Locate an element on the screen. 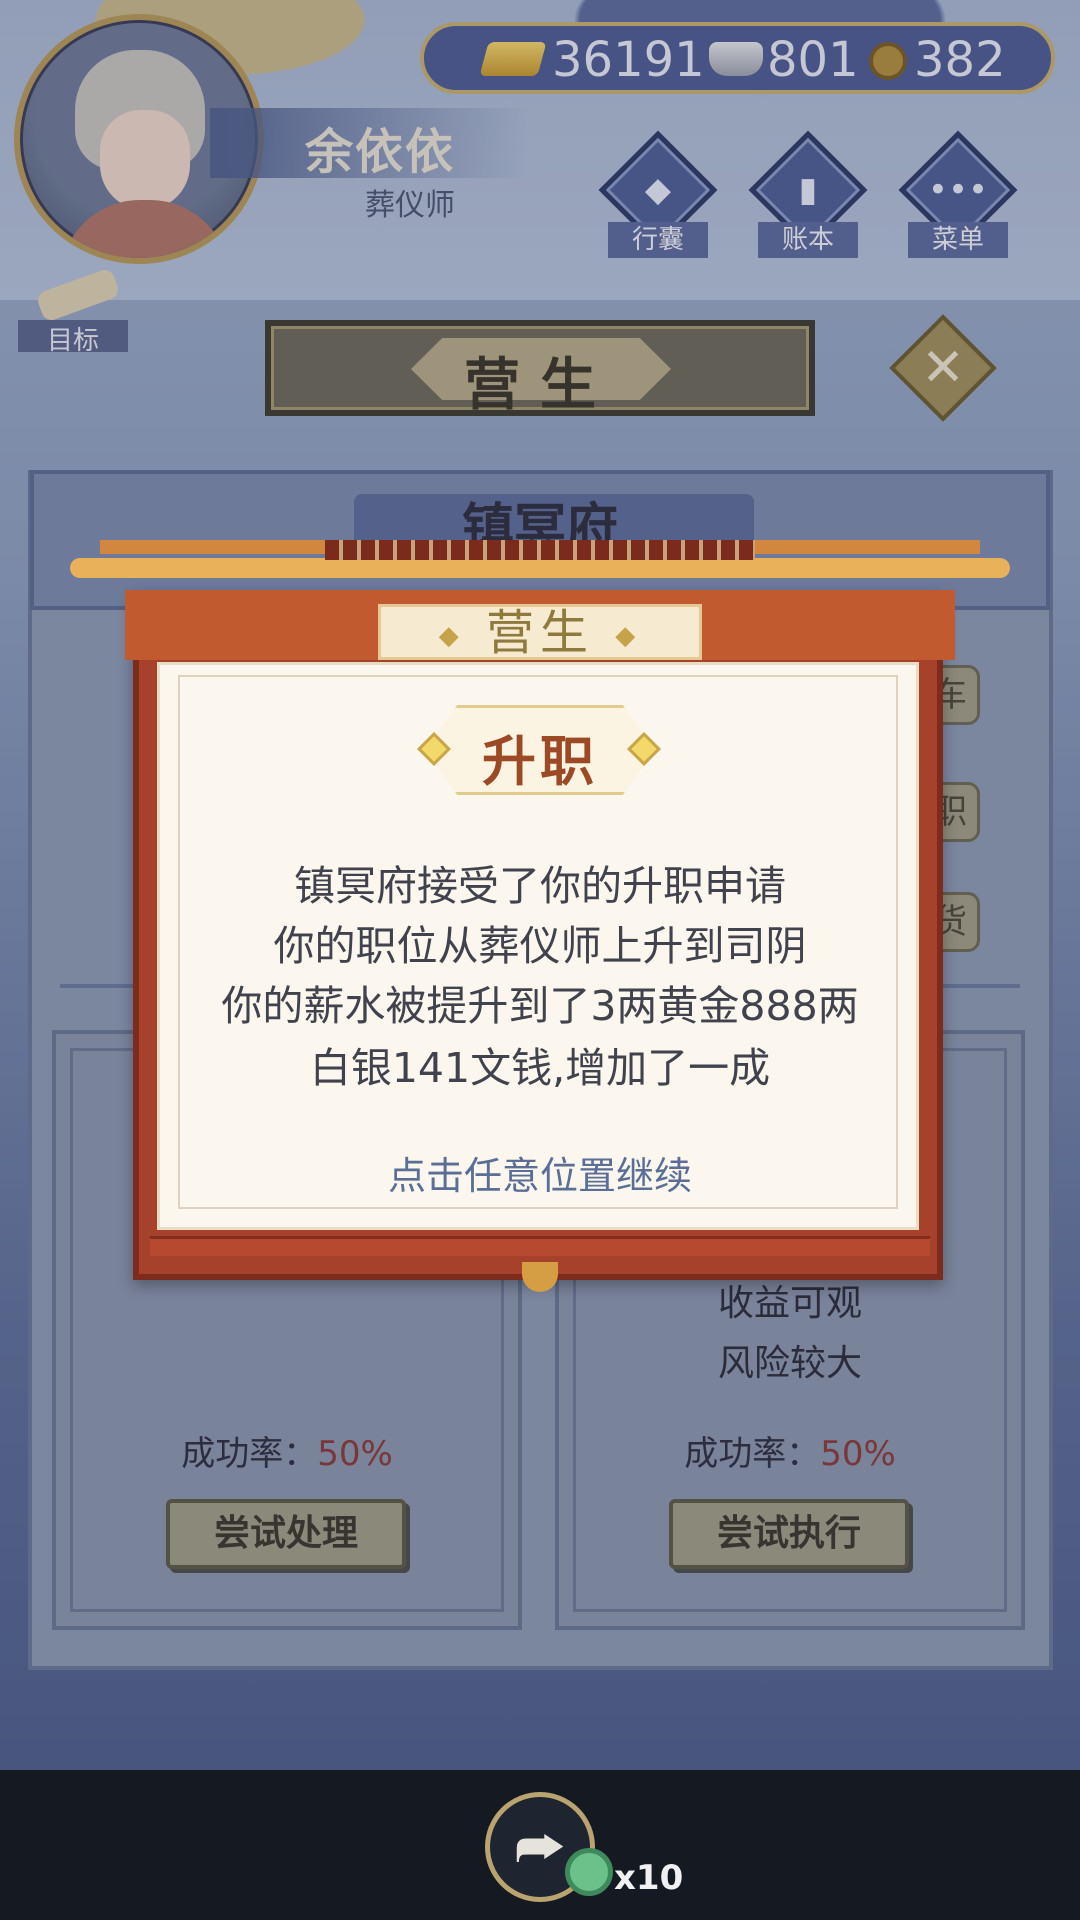  modal-message-line: 你的薪水被提升到了3两黄金888两 is located at coordinates (540, 1006).